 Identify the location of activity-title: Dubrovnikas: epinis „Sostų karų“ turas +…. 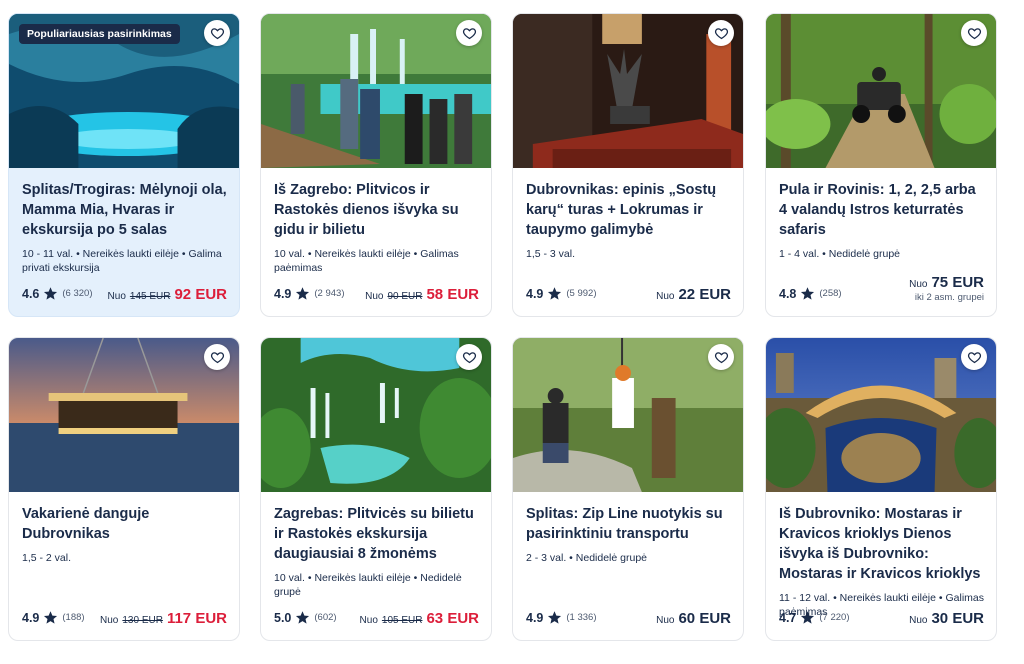
(629, 210).